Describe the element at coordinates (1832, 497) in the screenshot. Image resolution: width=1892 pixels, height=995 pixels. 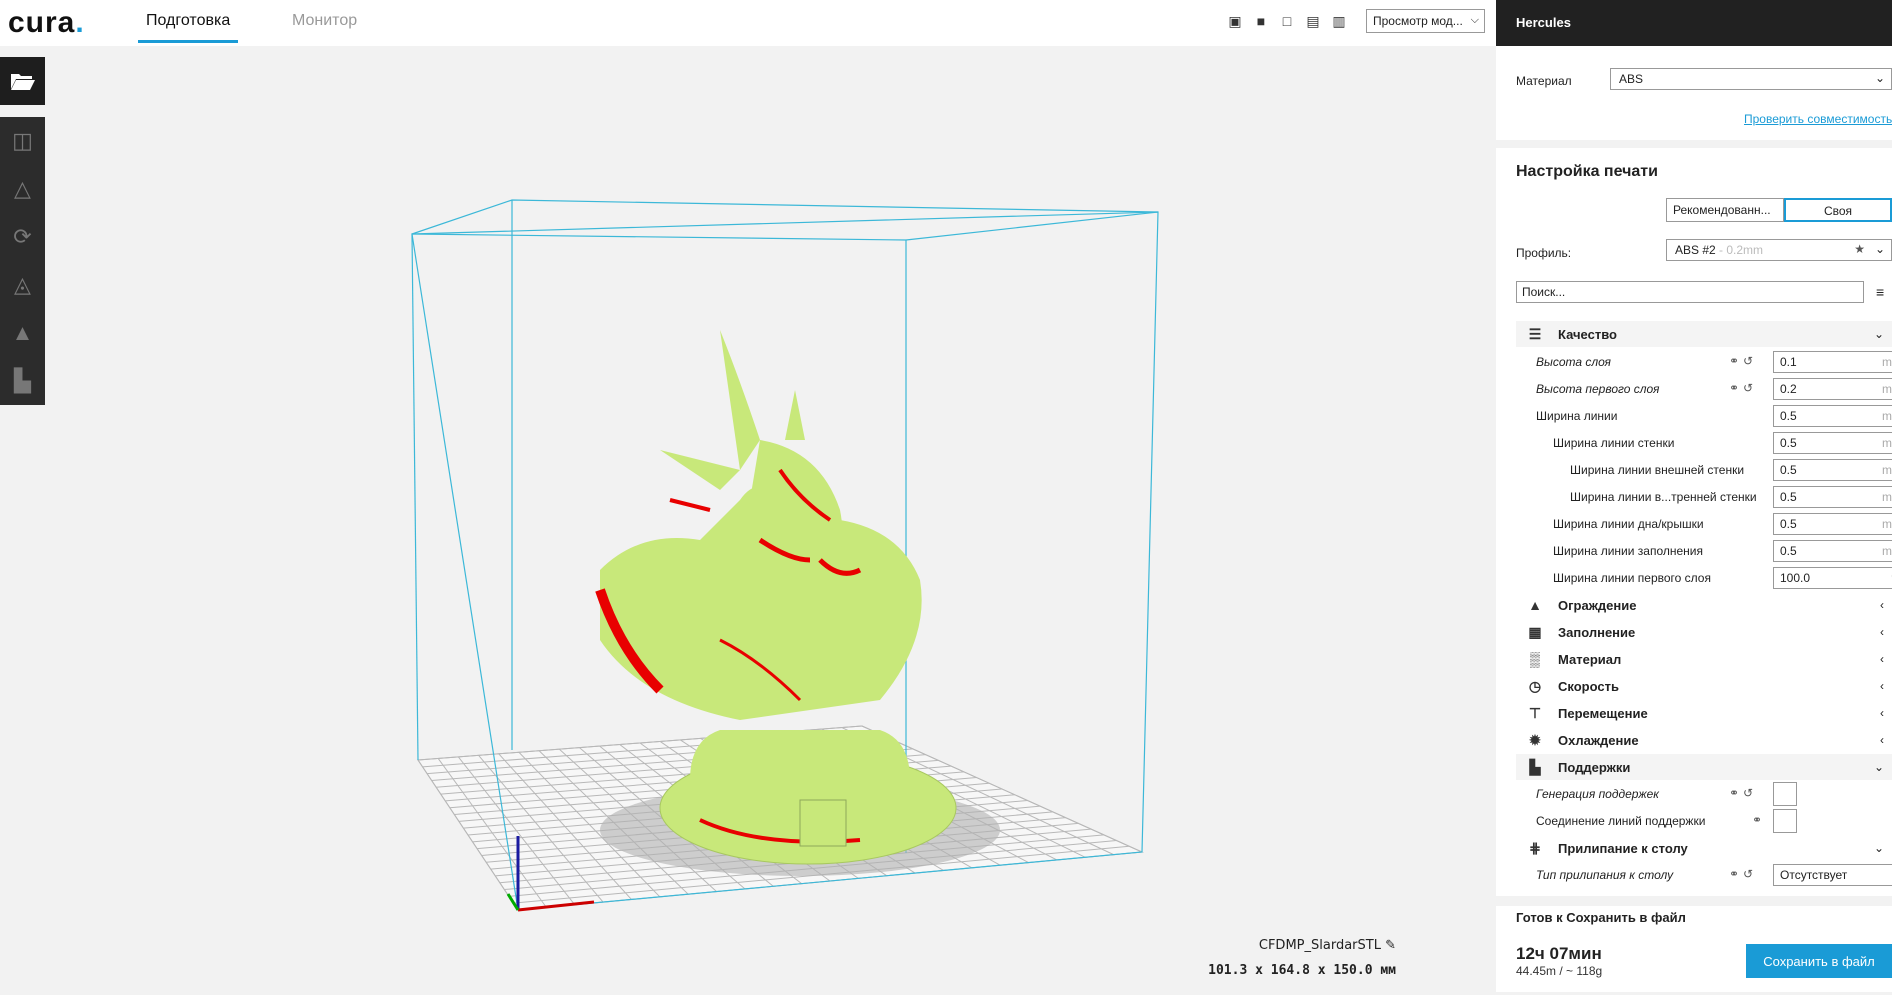
I see `inner-wall-line-width-input: 0.5mm` at that location.